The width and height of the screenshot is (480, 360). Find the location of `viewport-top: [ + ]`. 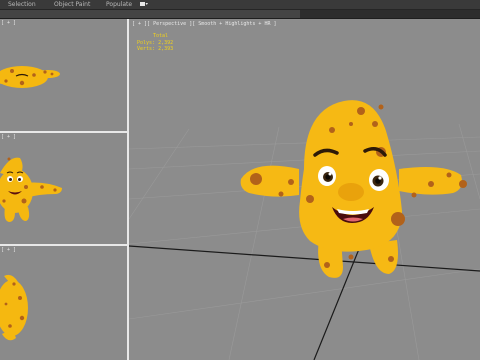

viewport-top: [ + ] is located at coordinates (63, 75).